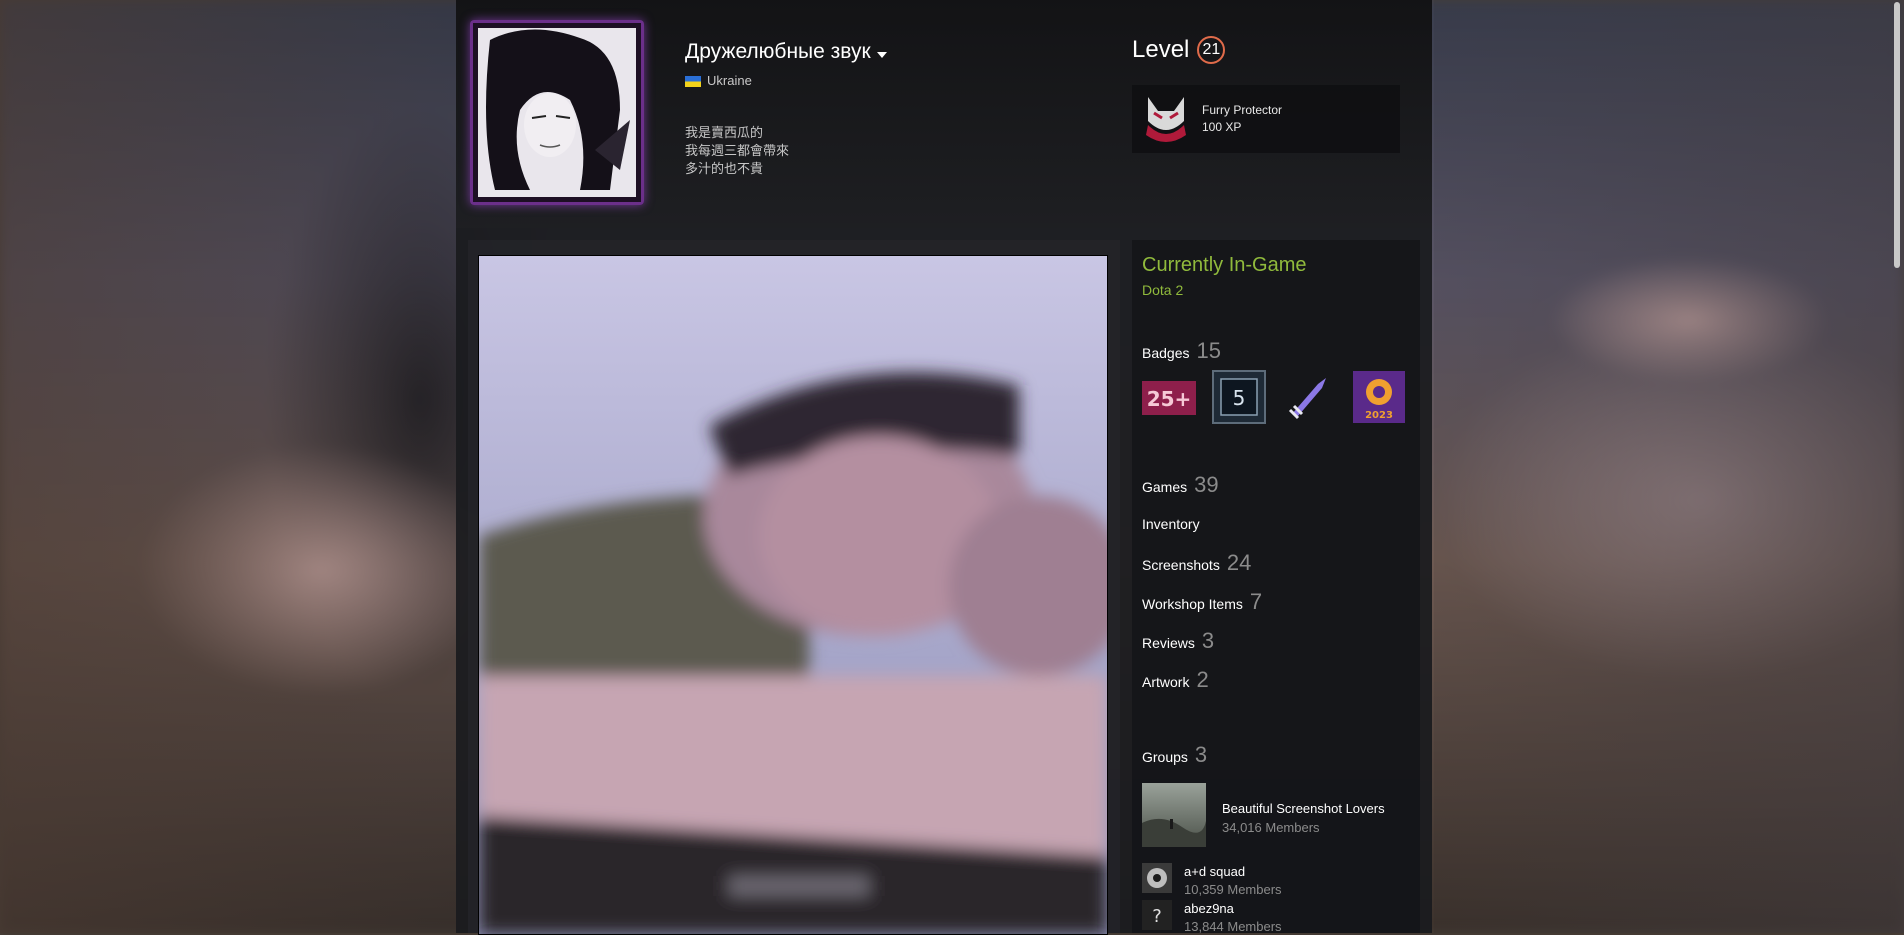  Describe the element at coordinates (1309, 397) in the screenshot. I see `dagger-badge-icon` at that location.